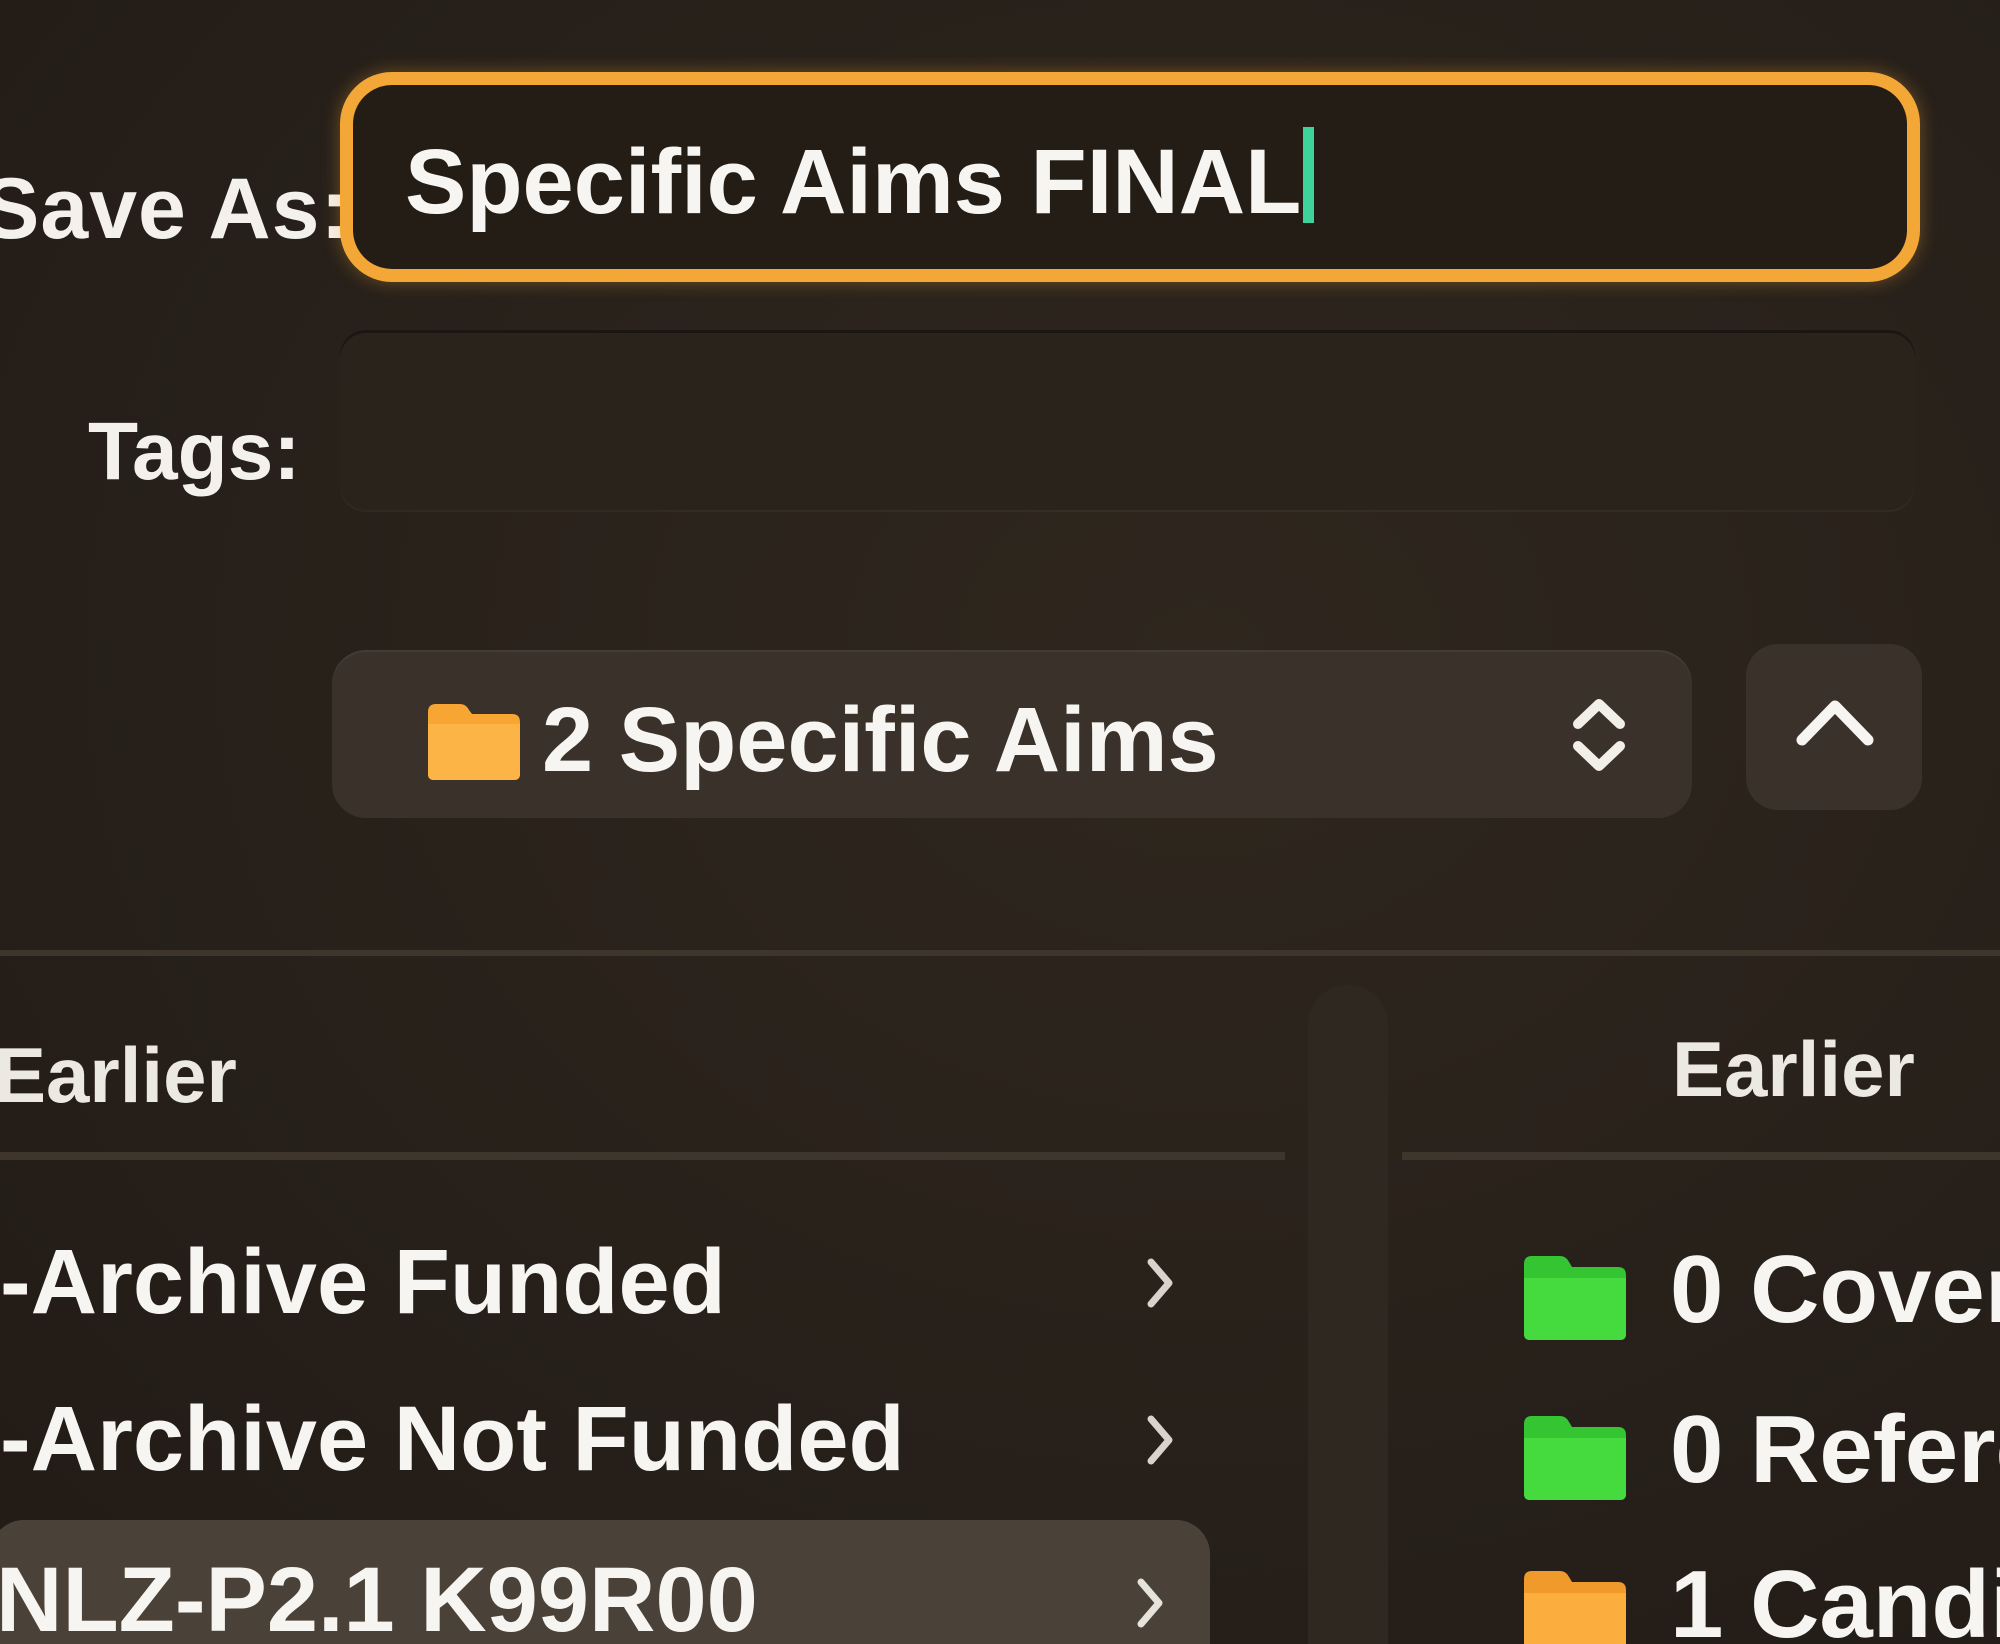 The image size is (2000, 1644). I want to click on folder-label: 0 Cover, so click(1835, 1289).